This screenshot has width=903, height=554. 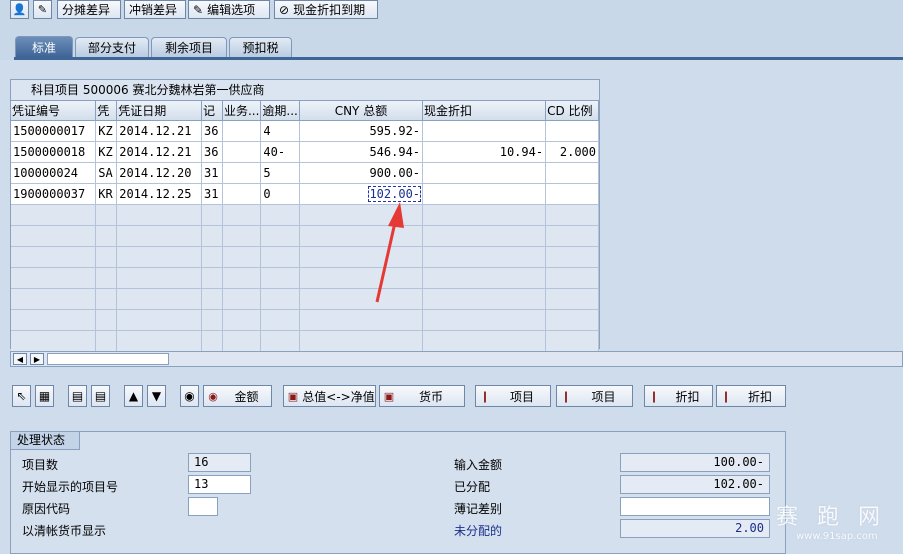 I want to click on list-check-icon: ▤, so click(x=77, y=396).